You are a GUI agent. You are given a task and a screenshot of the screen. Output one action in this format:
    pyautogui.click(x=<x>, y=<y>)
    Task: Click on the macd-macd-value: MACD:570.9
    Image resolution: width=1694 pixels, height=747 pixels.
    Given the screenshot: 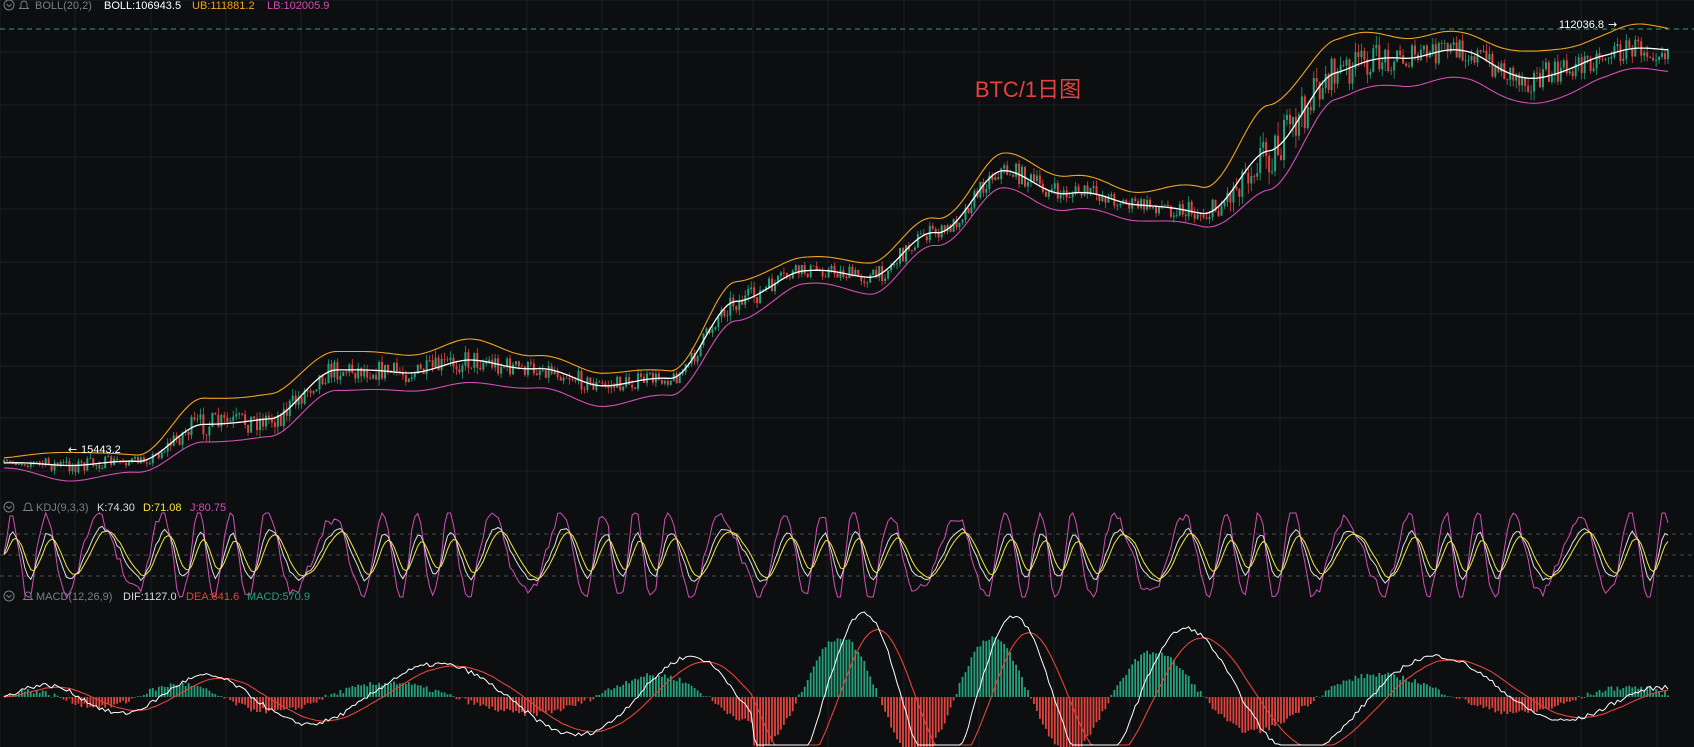 What is the action you would take?
    pyautogui.click(x=278, y=597)
    